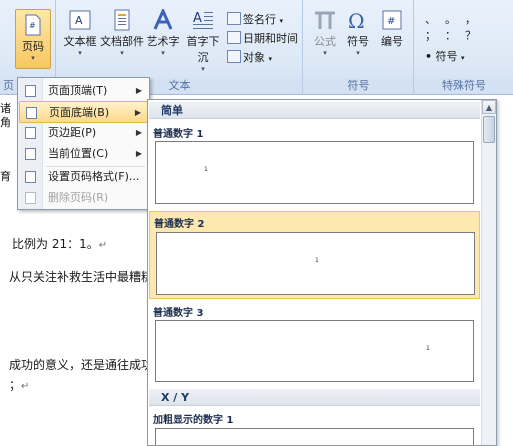 Image resolution: width=513 pixels, height=446 pixels. I want to click on page-number-icon: #, so click(33, 25).